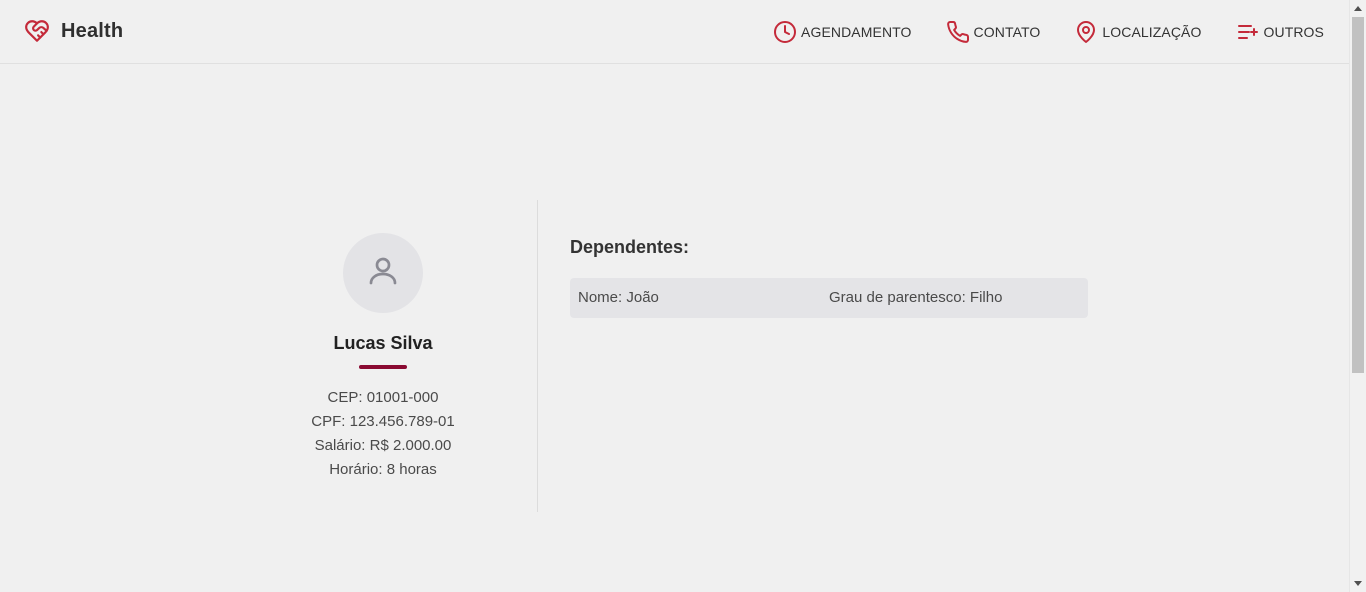 This screenshot has height=592, width=1366. I want to click on avatar, so click(383, 273).